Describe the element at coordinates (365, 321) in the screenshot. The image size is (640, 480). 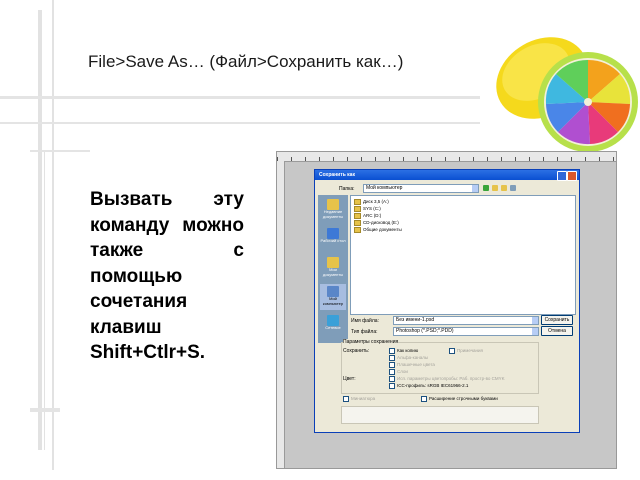
I see `filename-label: Имя файла:` at that location.